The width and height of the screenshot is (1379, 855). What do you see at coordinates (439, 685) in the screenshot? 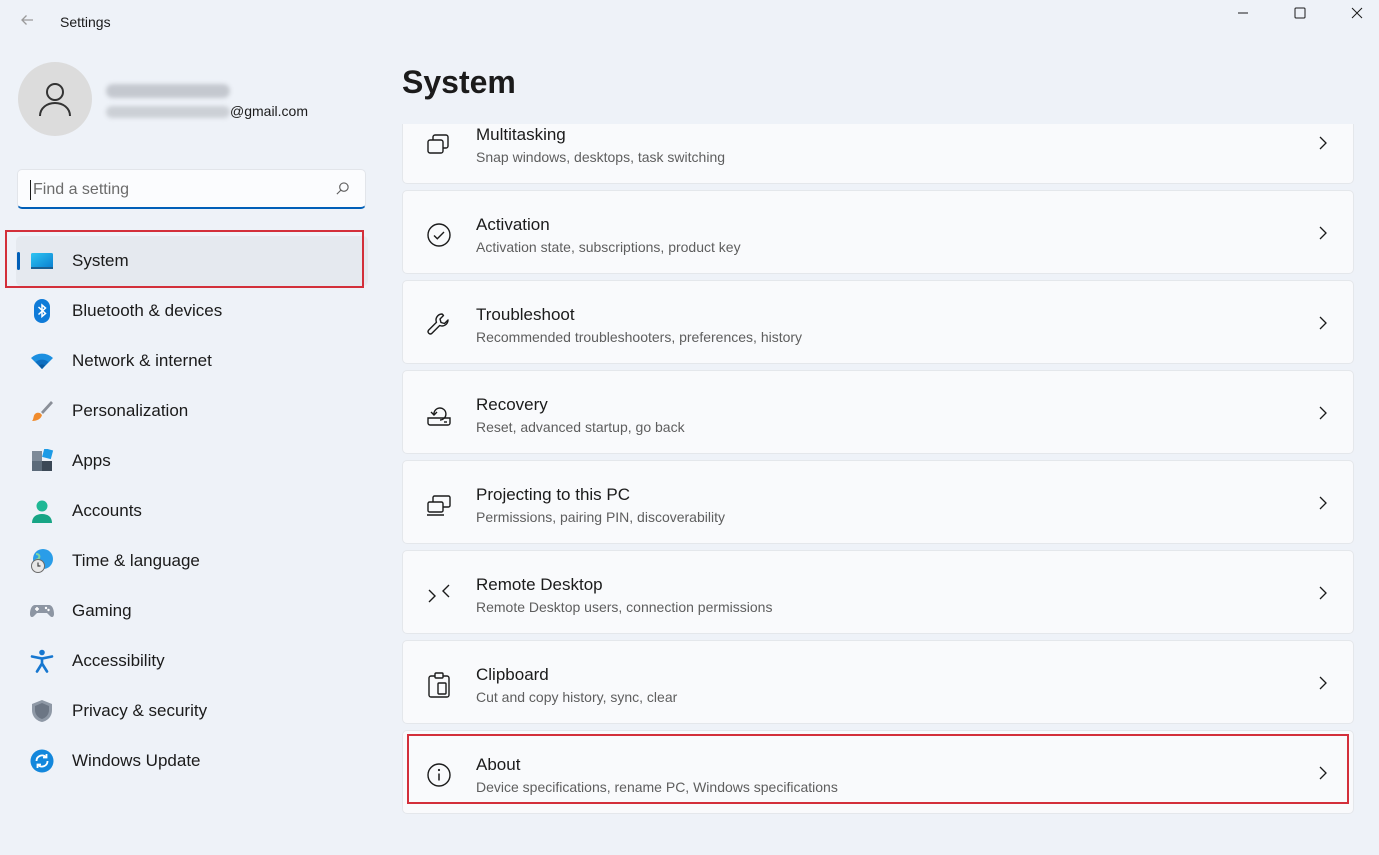
I see `clipboard-icon` at bounding box center [439, 685].